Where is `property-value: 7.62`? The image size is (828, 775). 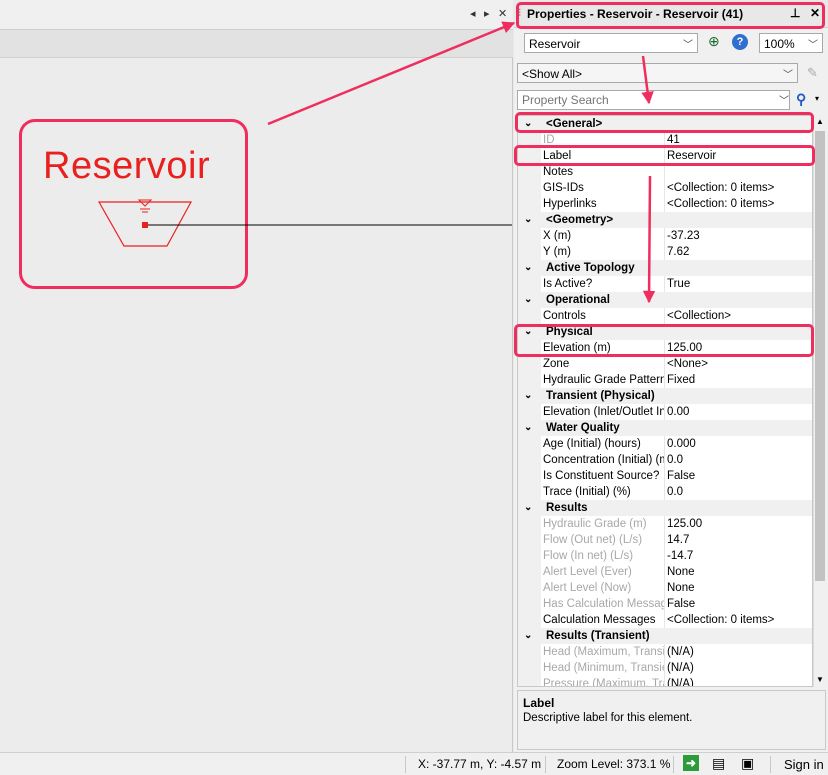 property-value: 7.62 is located at coordinates (678, 252).